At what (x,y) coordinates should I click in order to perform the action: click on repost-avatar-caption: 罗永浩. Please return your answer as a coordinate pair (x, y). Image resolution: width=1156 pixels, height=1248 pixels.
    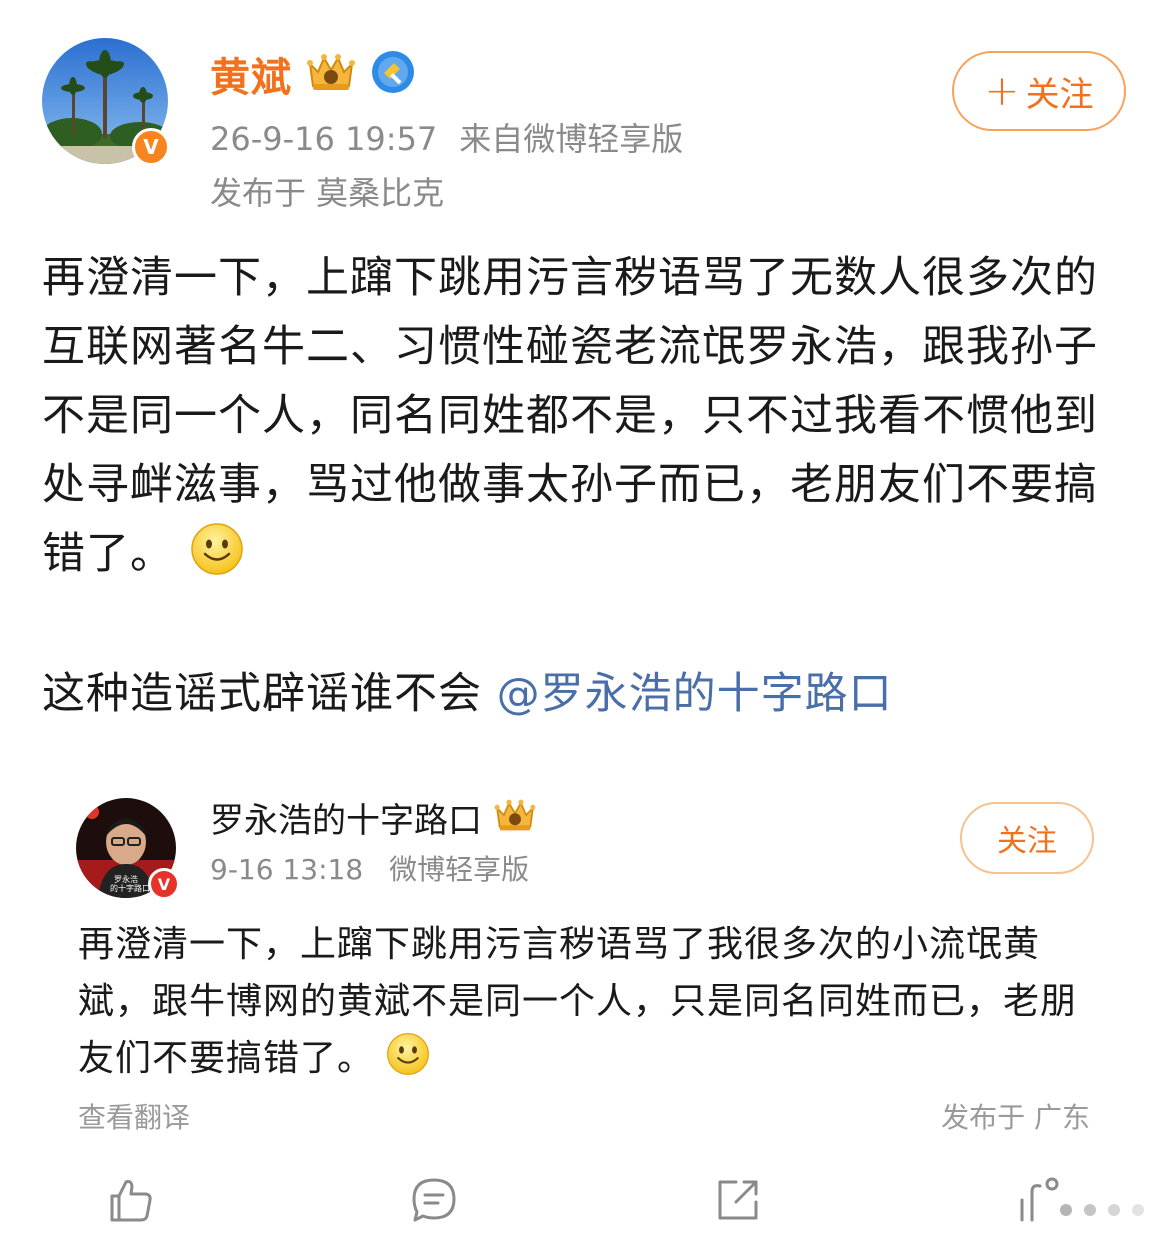
    Looking at the image, I should click on (126, 879).